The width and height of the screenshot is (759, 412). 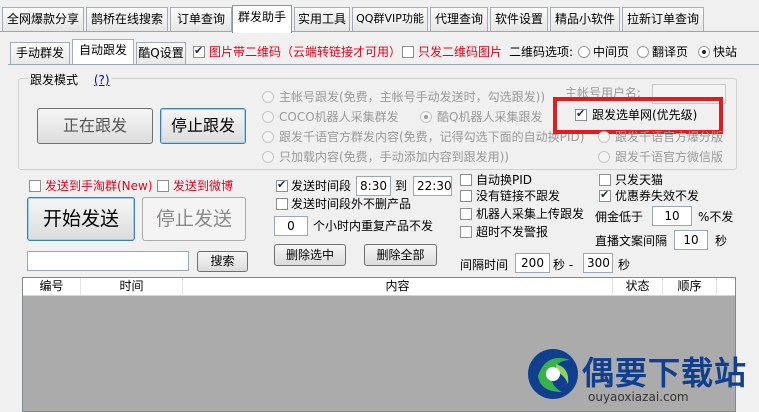 What do you see at coordinates (490, 117) in the screenshot?
I see `mode-kuq-label: 酷Q机器人采集跟发` at bounding box center [490, 117].